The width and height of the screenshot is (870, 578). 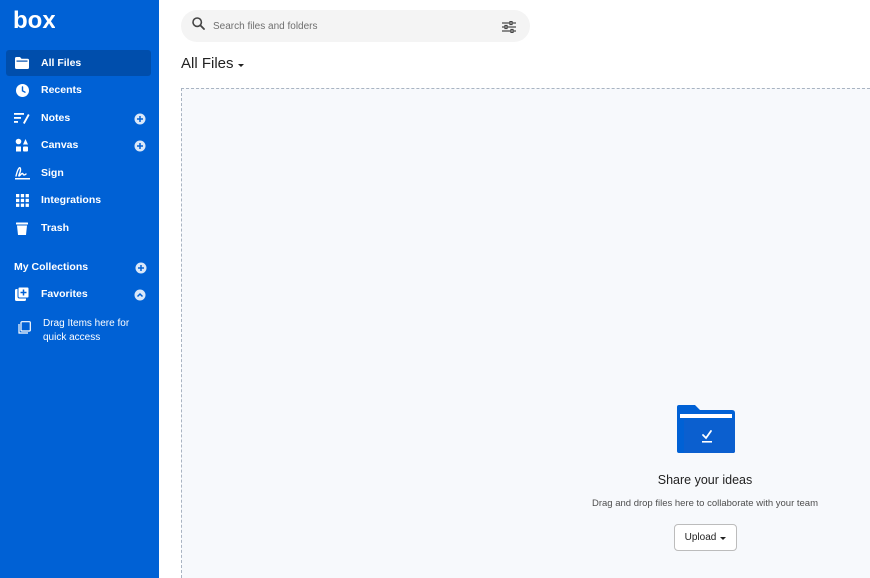 What do you see at coordinates (22, 63) in the screenshot?
I see `folder-icon` at bounding box center [22, 63].